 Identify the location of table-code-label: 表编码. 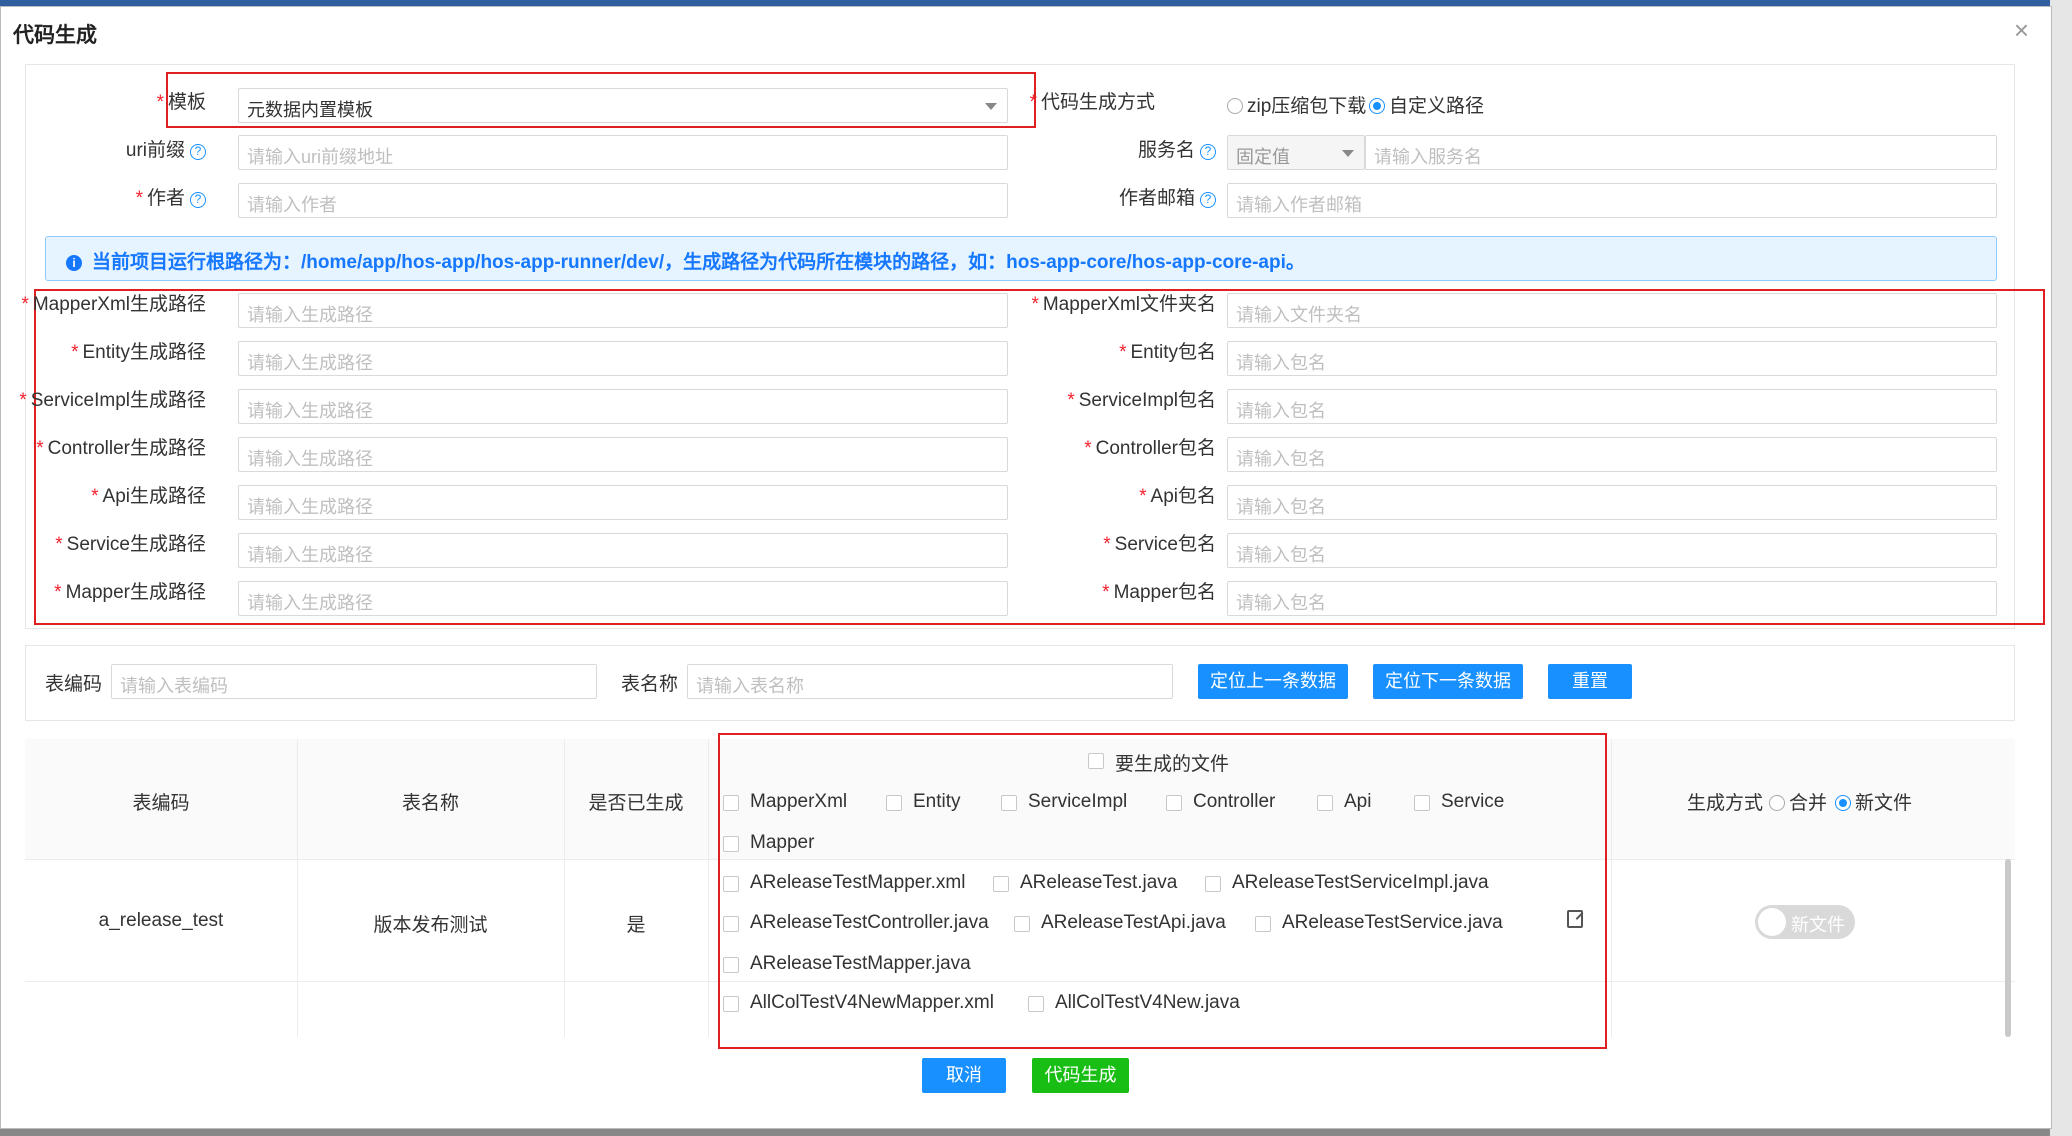
(74, 684).